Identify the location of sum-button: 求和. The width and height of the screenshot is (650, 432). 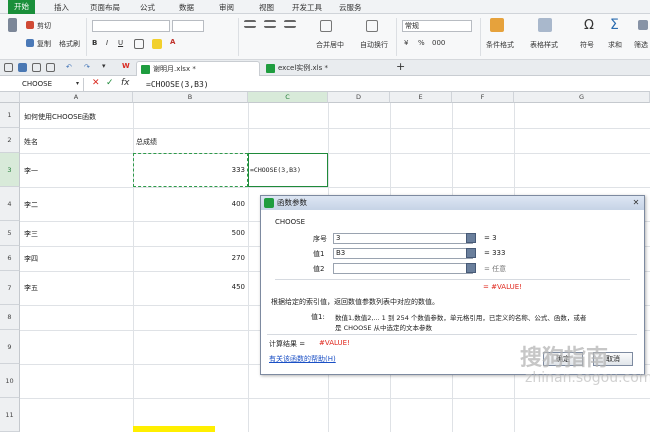
(615, 45).